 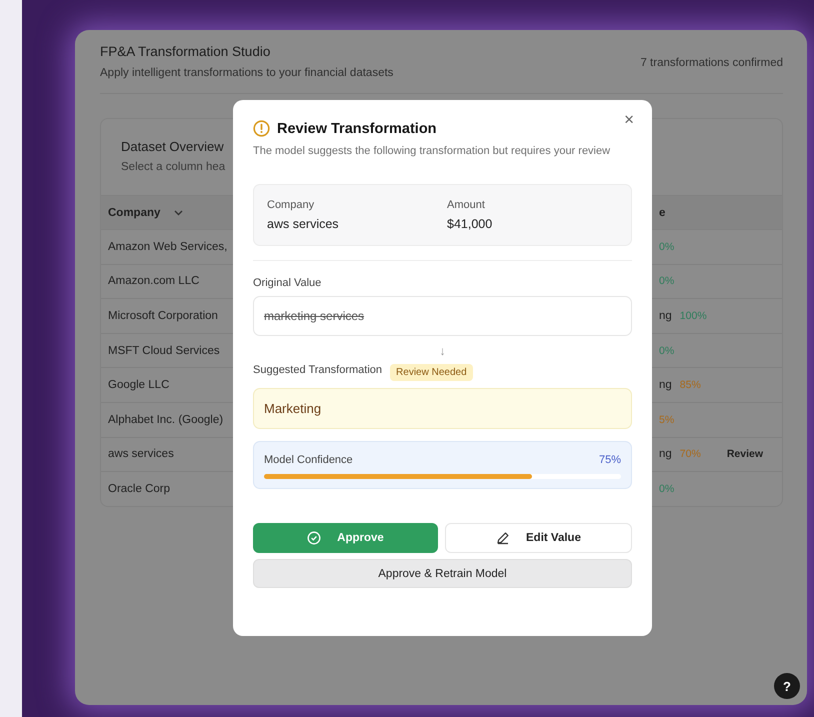 I want to click on pencil-icon, so click(x=503, y=538).